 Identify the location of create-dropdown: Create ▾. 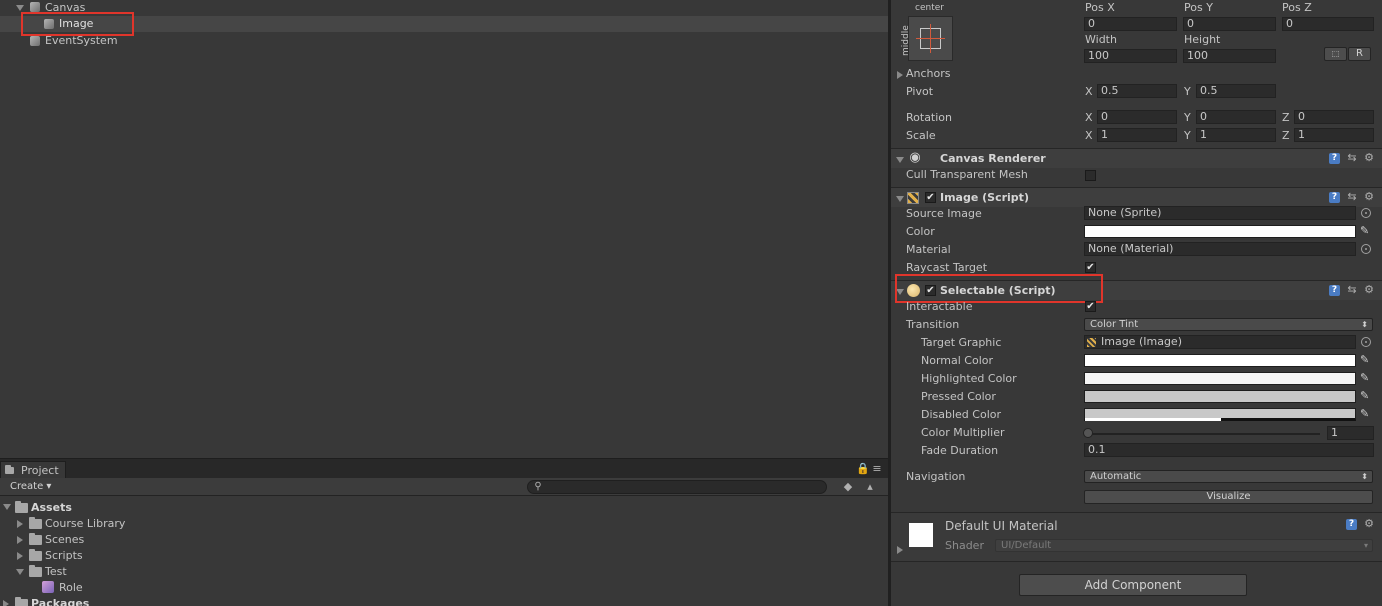
(30, 487).